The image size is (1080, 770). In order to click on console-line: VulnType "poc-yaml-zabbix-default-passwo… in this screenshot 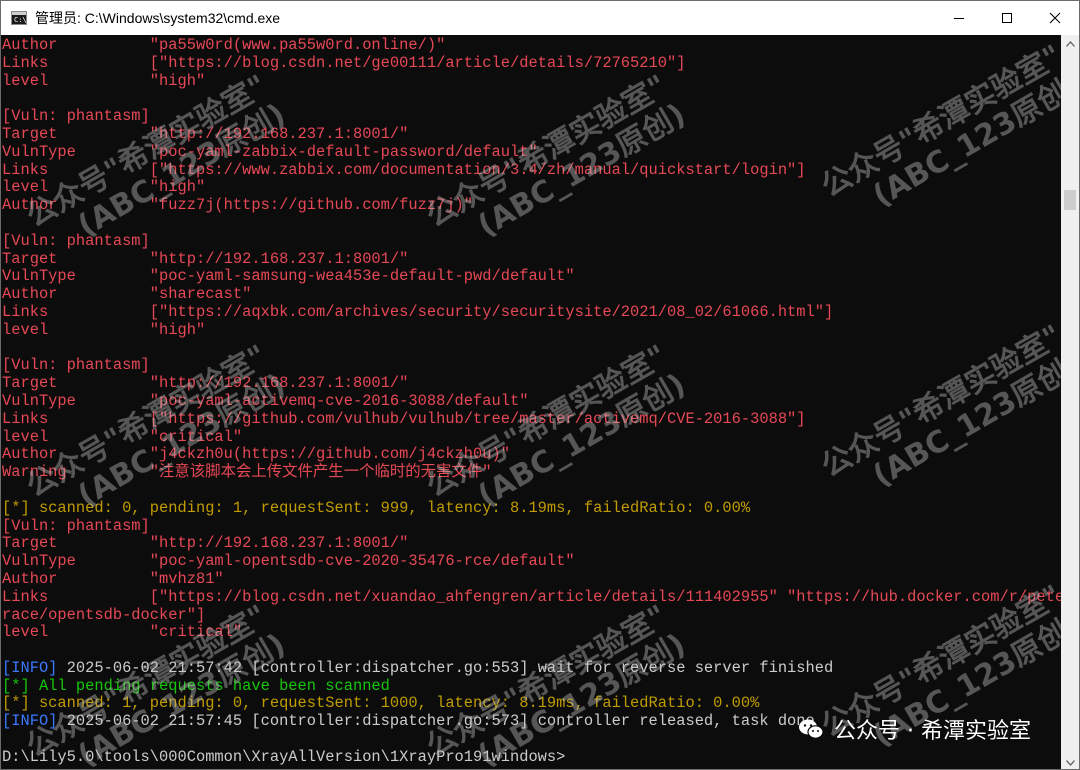, I will do `click(531, 152)`.